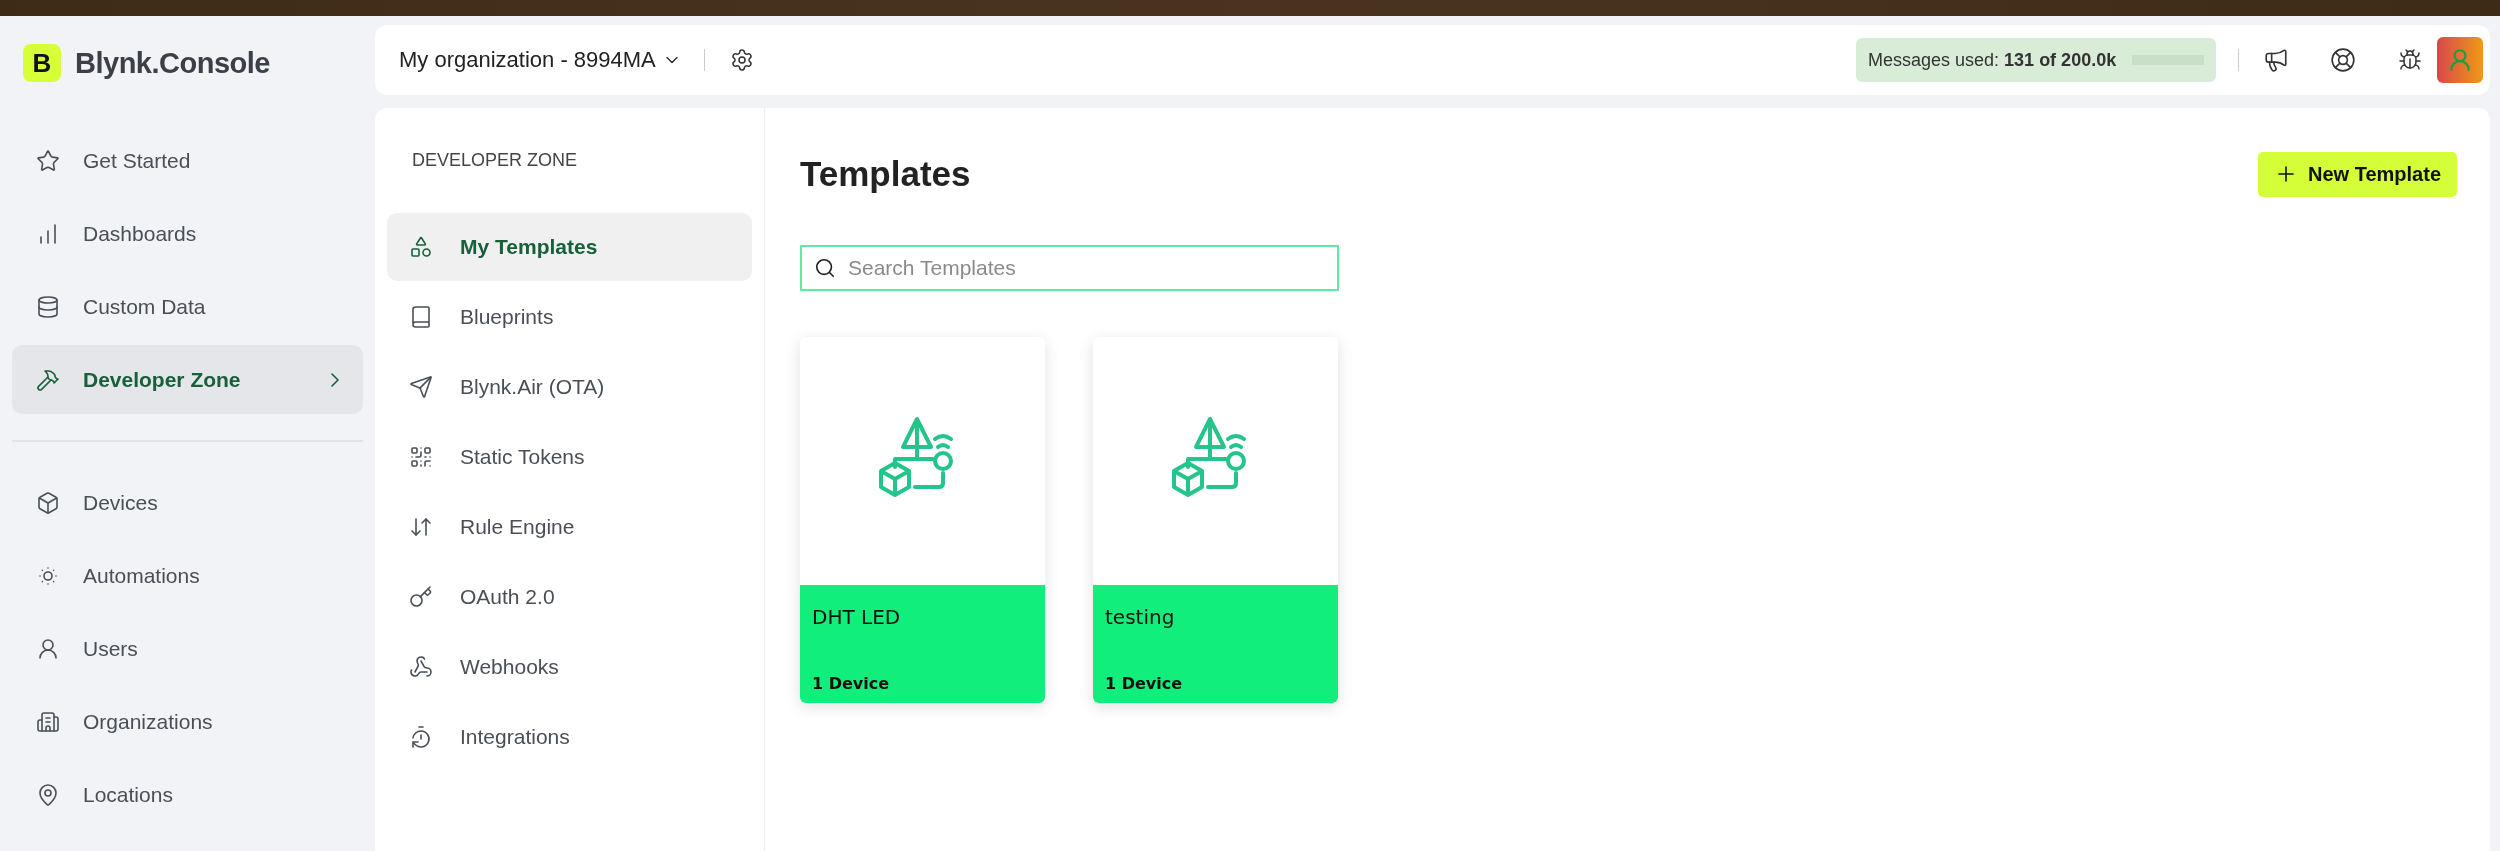 Image resolution: width=2500 pixels, height=851 pixels. Describe the element at coordinates (569, 667) in the screenshot. I see `menu-item: Webhooks` at that location.